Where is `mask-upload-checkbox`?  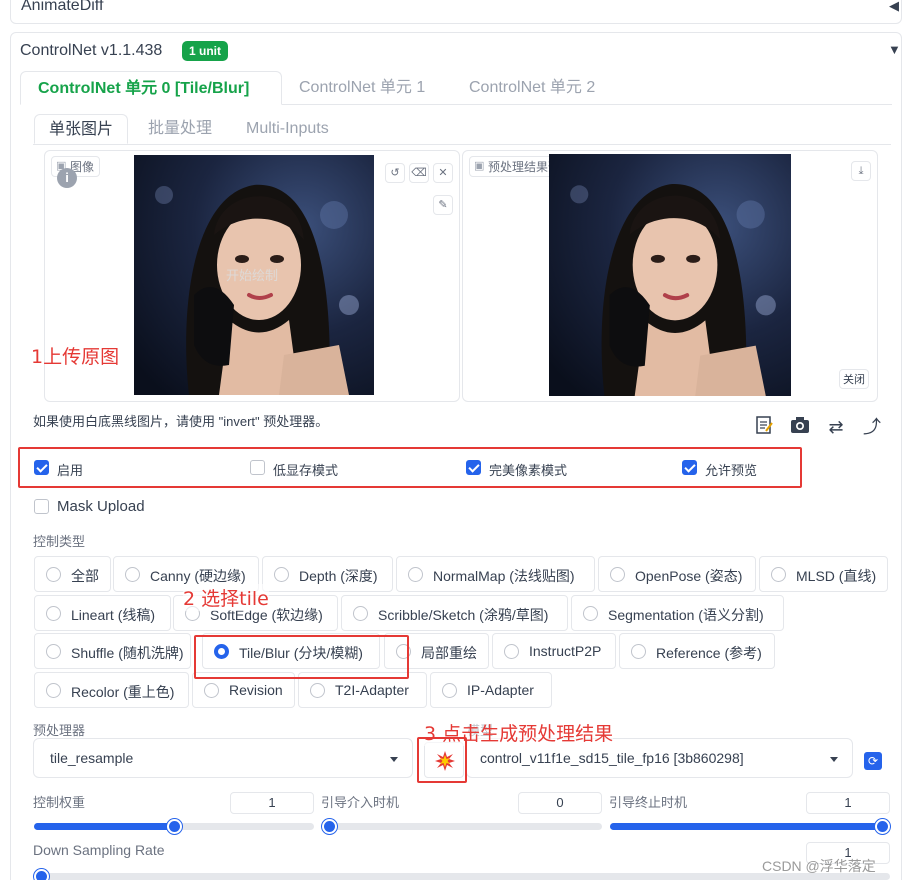
mask-upload-checkbox is located at coordinates (41, 506).